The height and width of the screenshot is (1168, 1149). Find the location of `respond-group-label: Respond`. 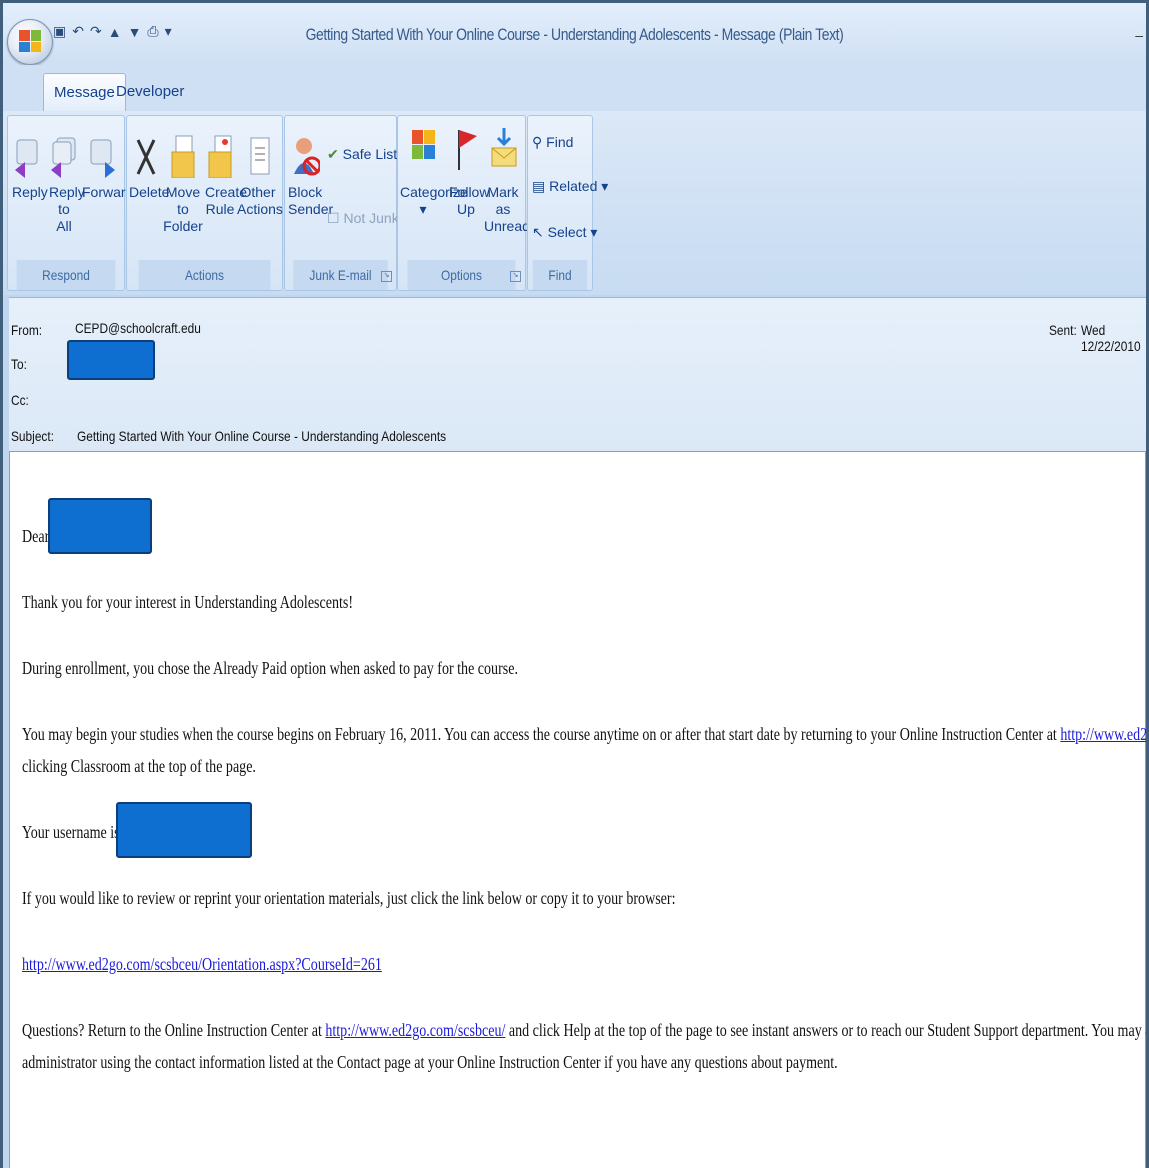

respond-group-label: Respond is located at coordinates (66, 275).